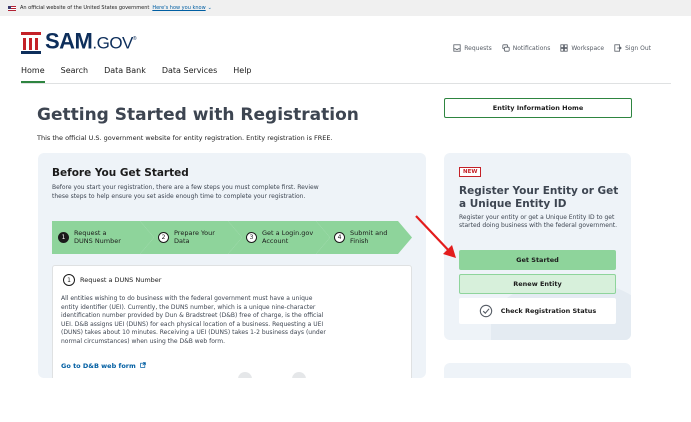 This screenshot has width=691, height=422. Describe the element at coordinates (74, 74) in the screenshot. I see `tab-search: Search` at that location.